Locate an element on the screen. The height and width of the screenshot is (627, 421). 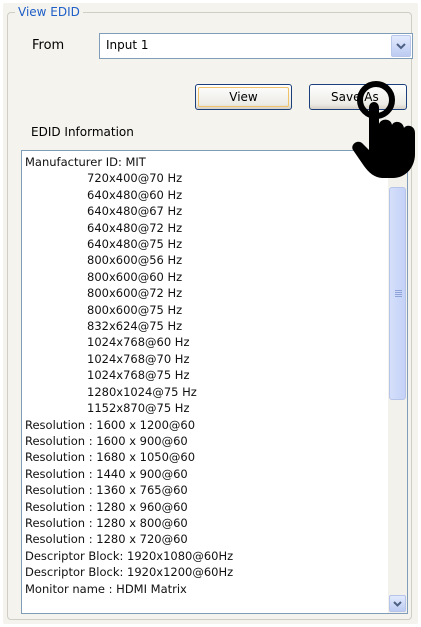
edid-line: 832x624@75 Hz is located at coordinates (135, 326).